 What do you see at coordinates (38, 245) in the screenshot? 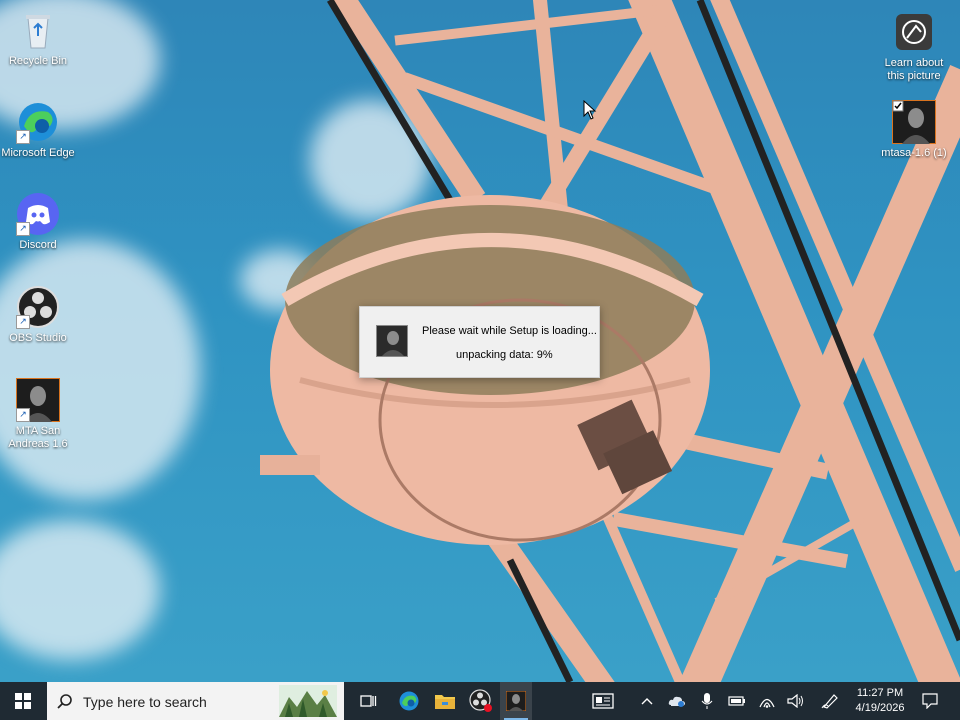
I see `desktop-icon-label: Discord` at bounding box center [38, 245].